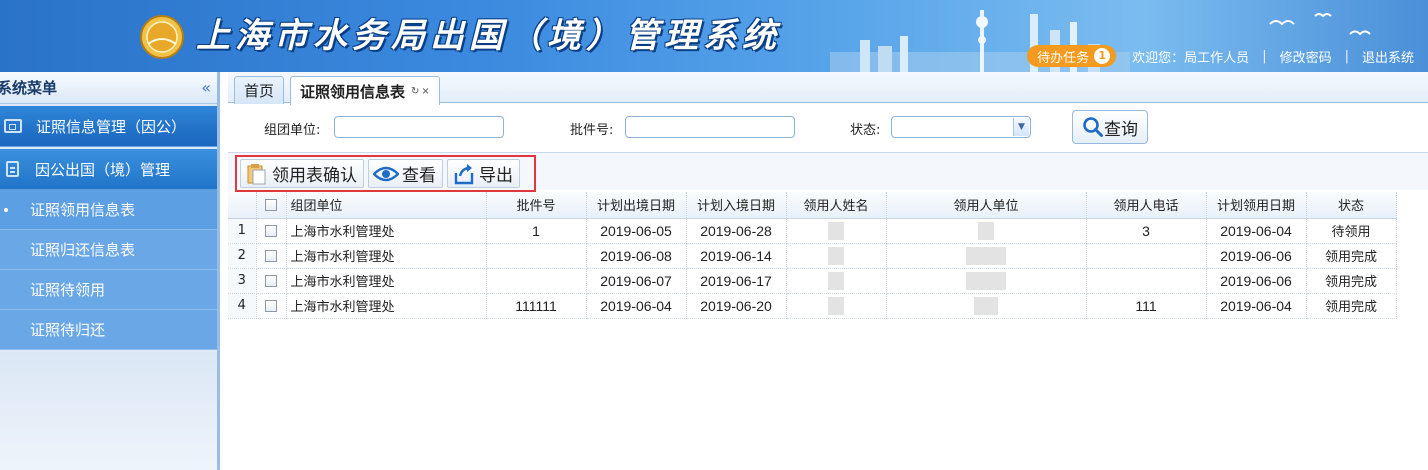 This screenshot has height=470, width=1428. I want to click on column-header: 计划入境日期, so click(736, 205).